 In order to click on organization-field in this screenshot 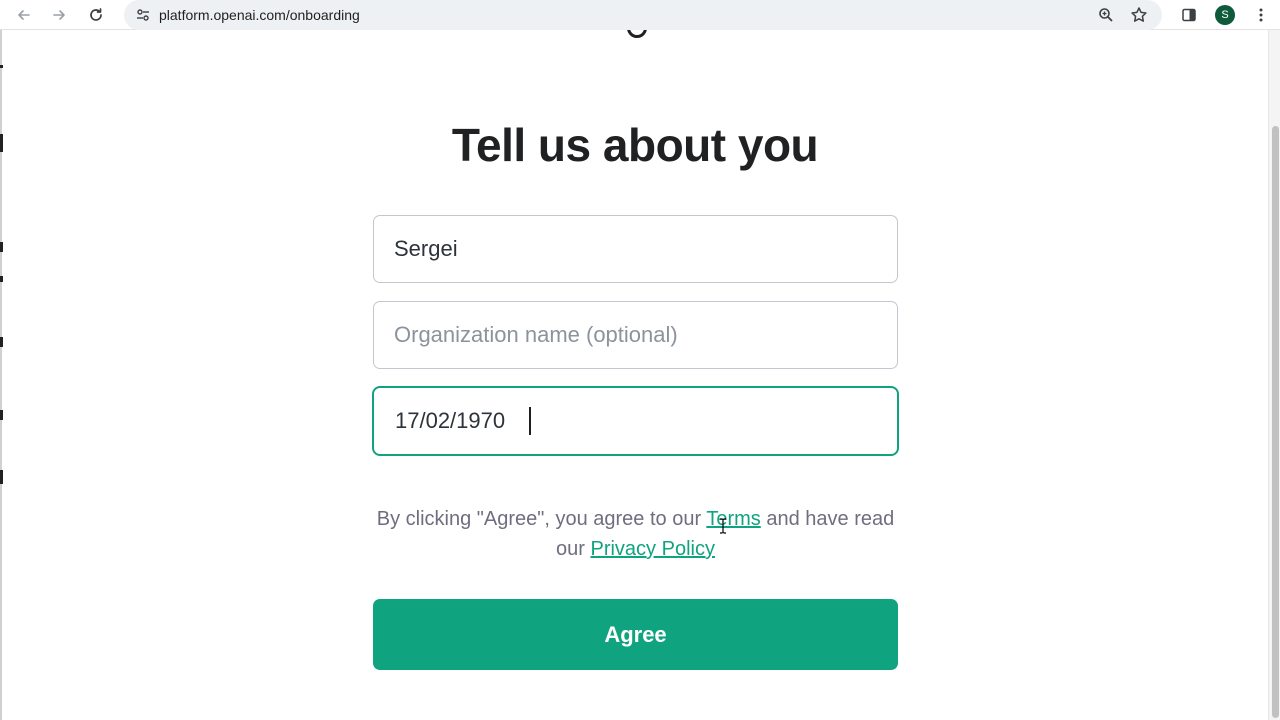, I will do `click(635, 335)`.